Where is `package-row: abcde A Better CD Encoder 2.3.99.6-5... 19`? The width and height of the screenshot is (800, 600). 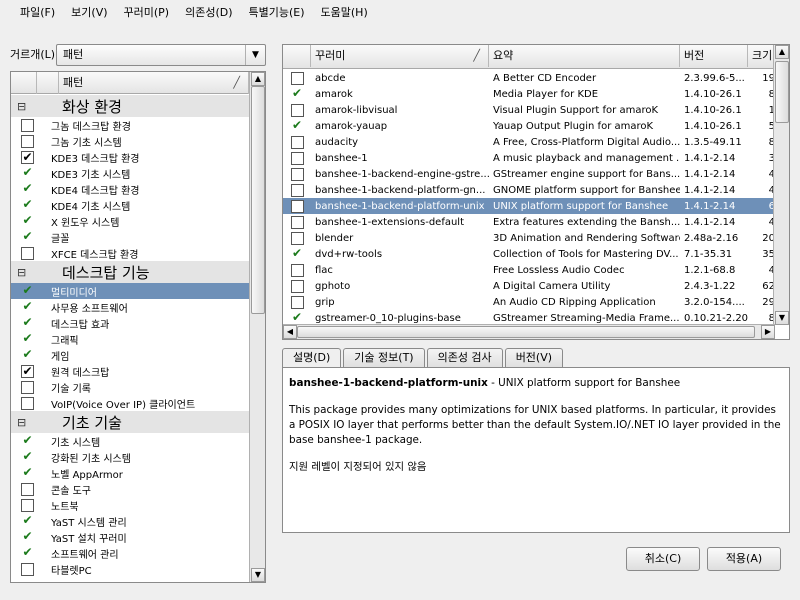
package-row: abcde A Better CD Encoder 2.3.99.6-5... 19 is located at coordinates (529, 78).